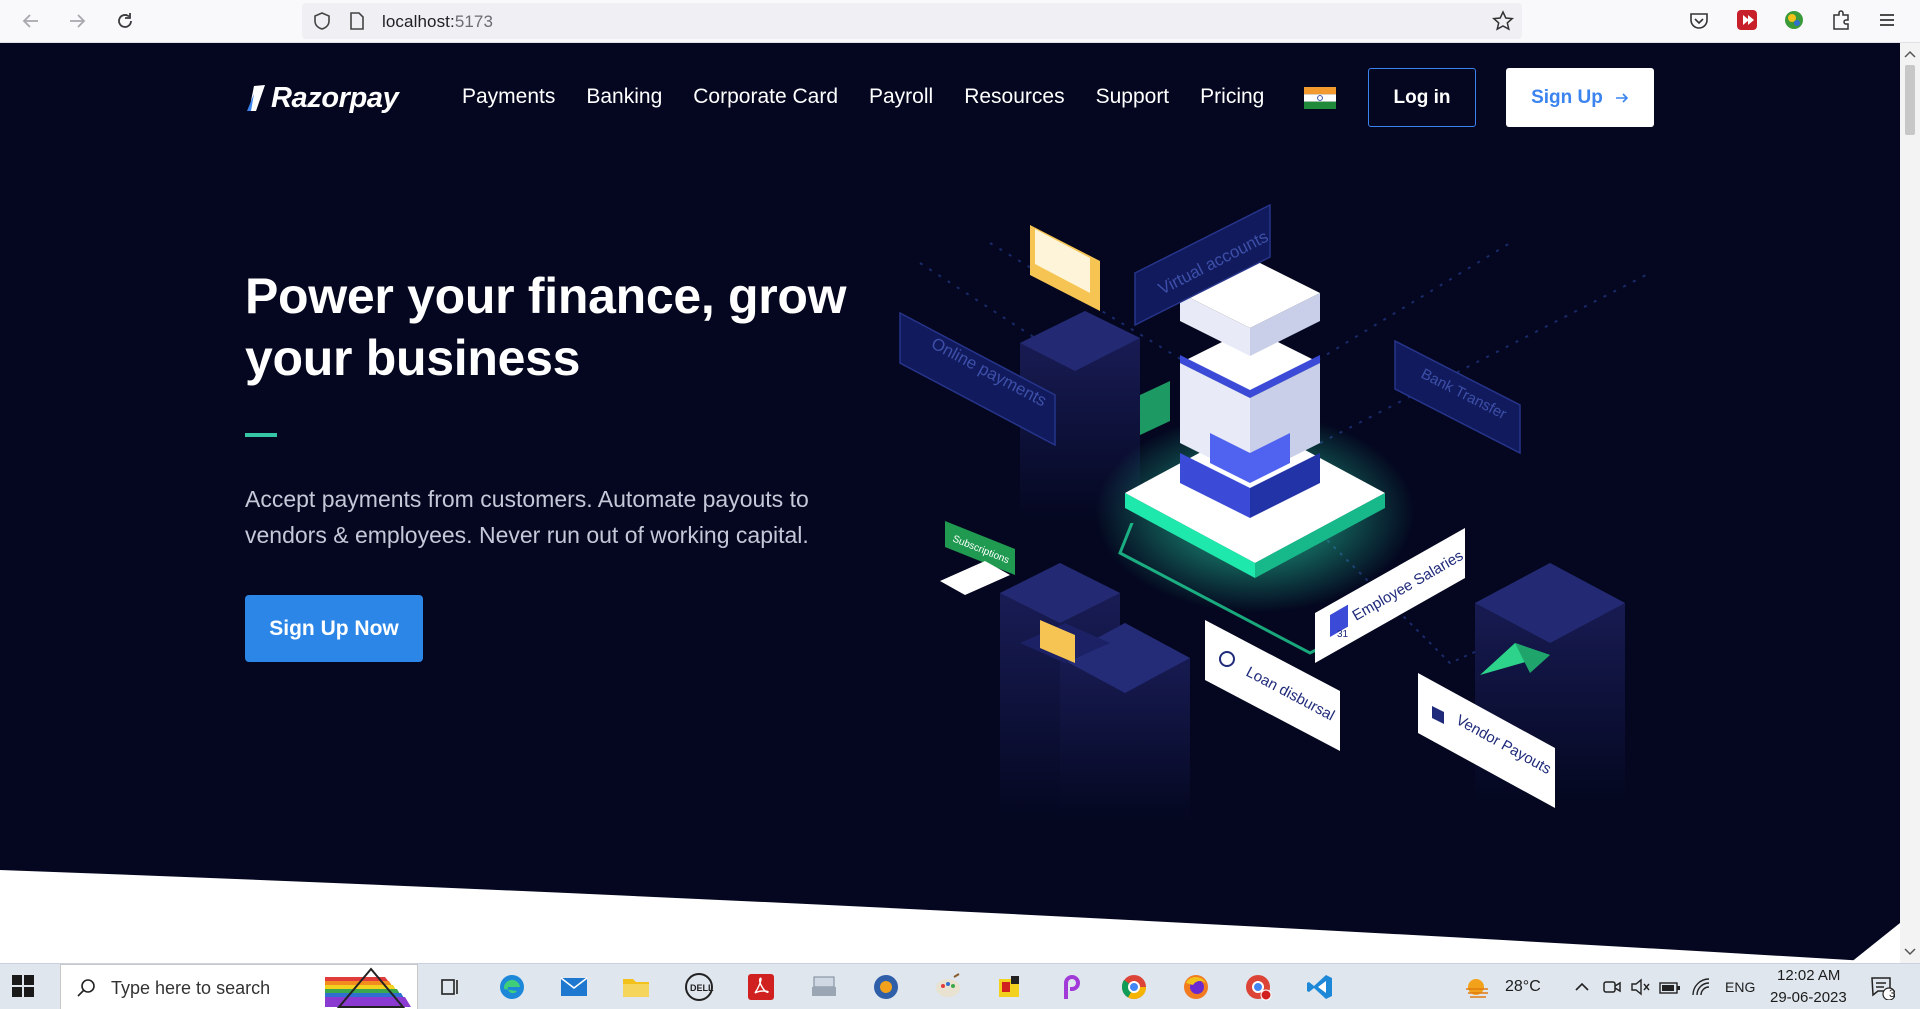 The image size is (1920, 1009). I want to click on bookmark-star-icon, so click(1503, 21).